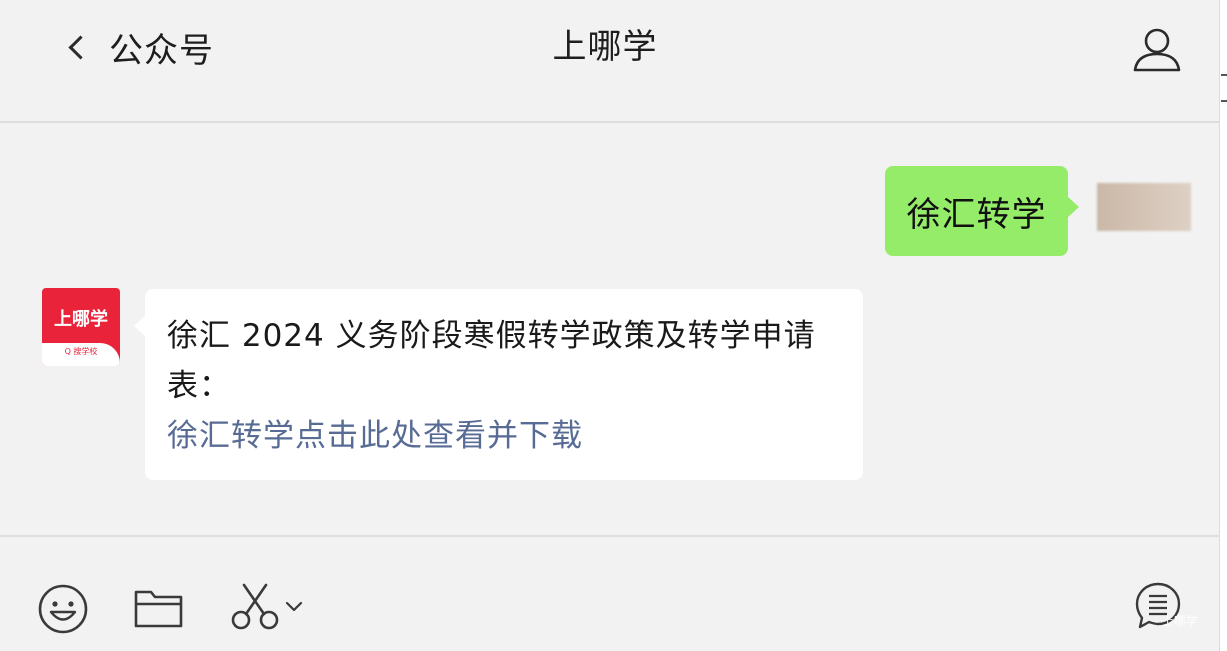 The image size is (1227, 651). Describe the element at coordinates (491, 361) in the screenshot. I see `incoming-message-text: 徐汇 2024 义务阶段寒假转学政策及转学申请表：` at that location.